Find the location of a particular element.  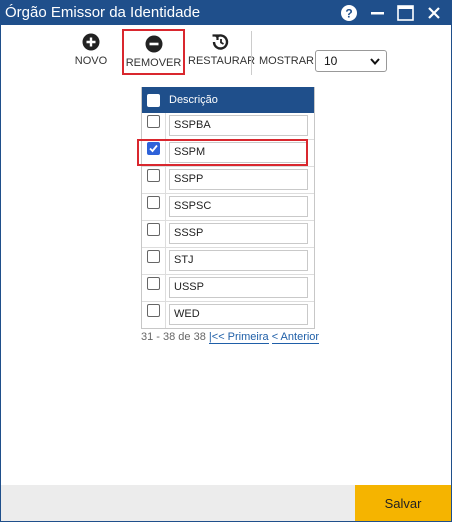

select-all-checkbox is located at coordinates (153, 100).